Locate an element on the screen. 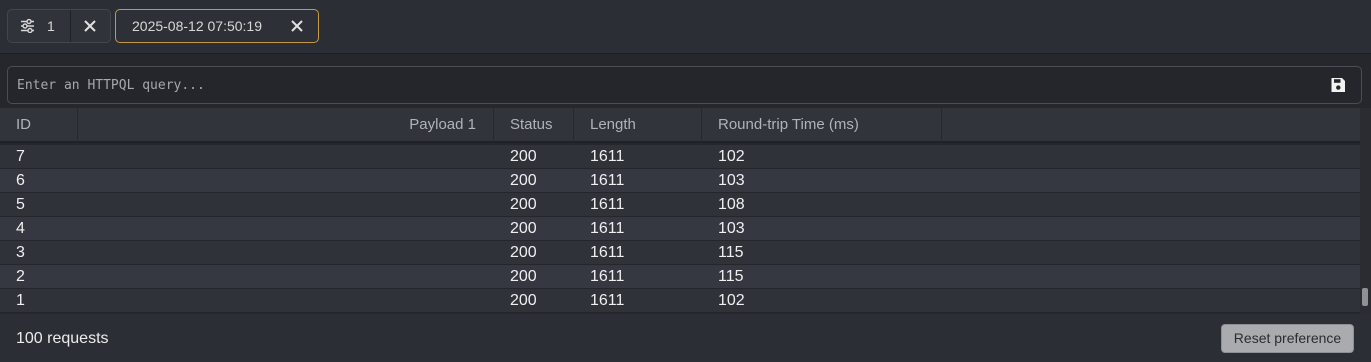 Image resolution: width=1371 pixels, height=362 pixels. cell-id: 6 is located at coordinates (20, 180).